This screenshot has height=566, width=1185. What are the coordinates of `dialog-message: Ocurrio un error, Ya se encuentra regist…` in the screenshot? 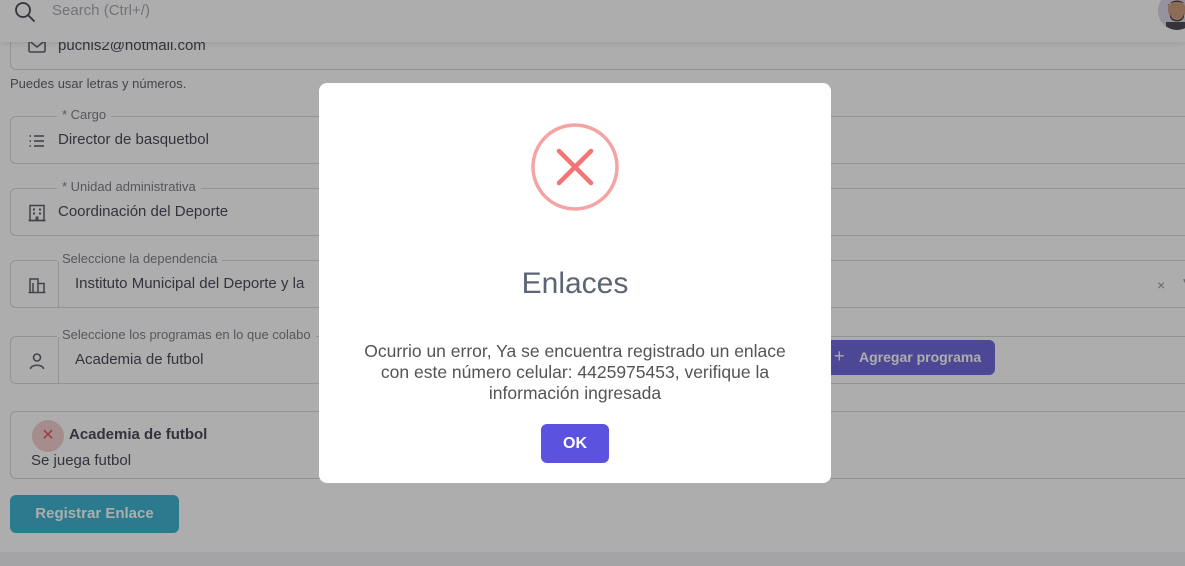 It's located at (575, 372).